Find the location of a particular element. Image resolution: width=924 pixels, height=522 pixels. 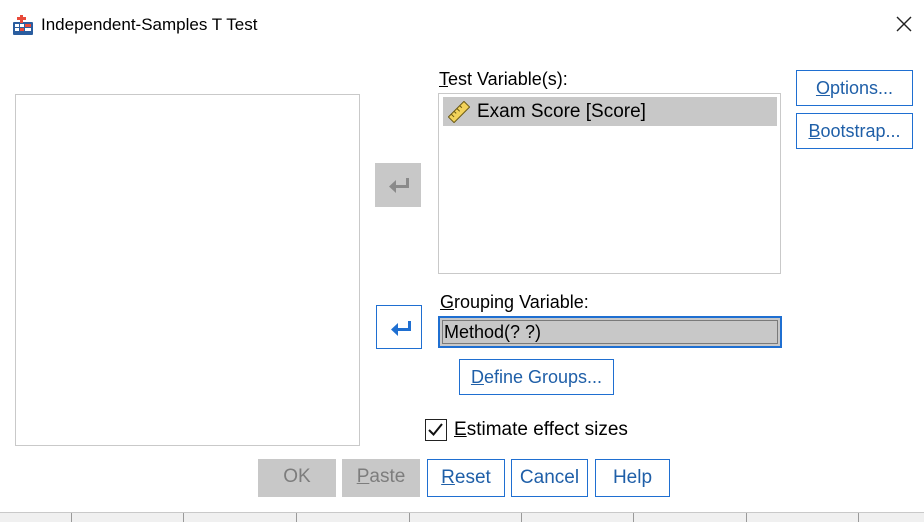

ok-button: OK is located at coordinates (297, 478).